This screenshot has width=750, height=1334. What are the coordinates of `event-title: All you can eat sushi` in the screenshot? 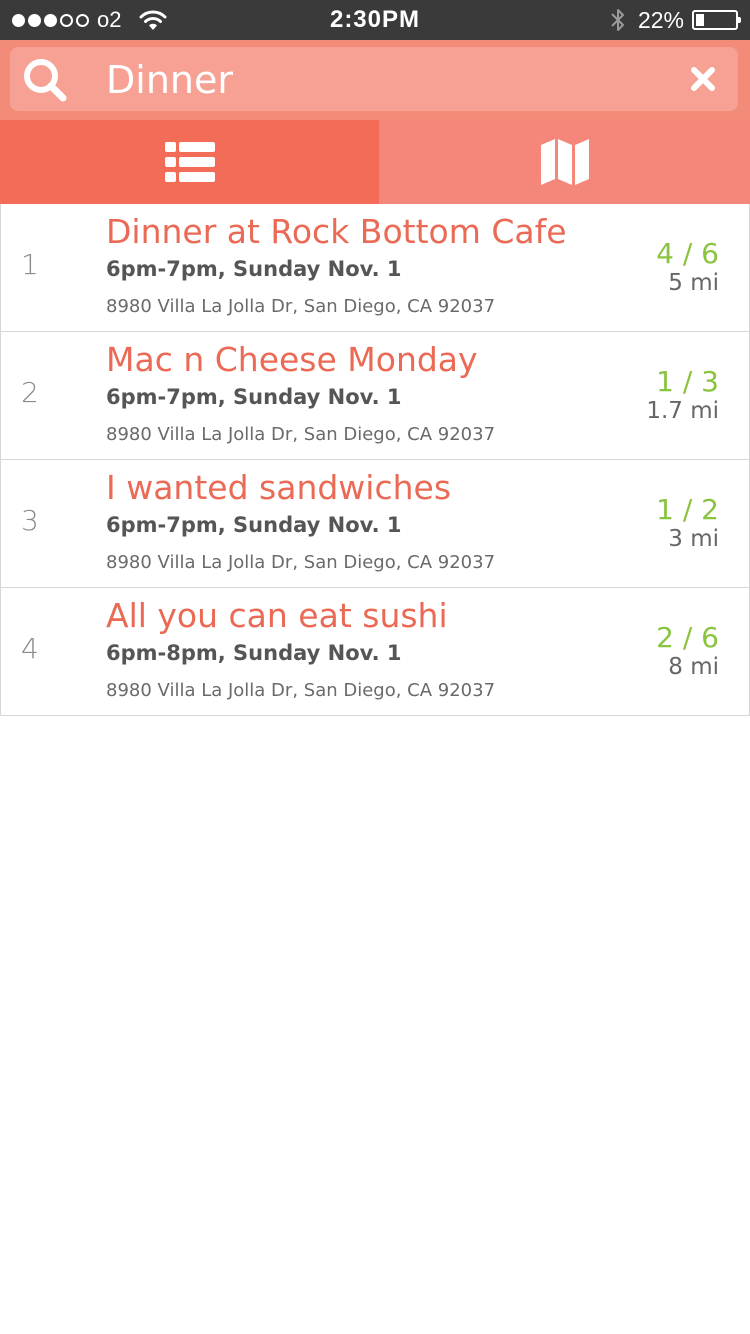 It's located at (277, 615).